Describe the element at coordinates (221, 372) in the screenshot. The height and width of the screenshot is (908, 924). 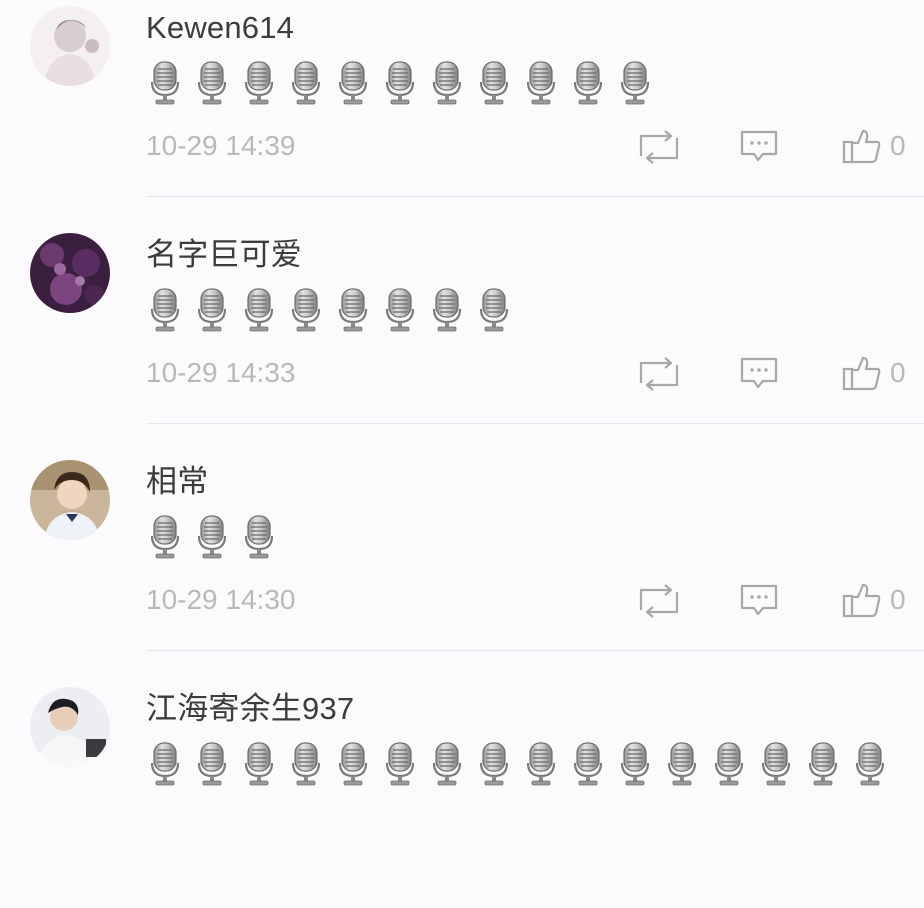
I see `timestamp: 10-29 14:33` at that location.